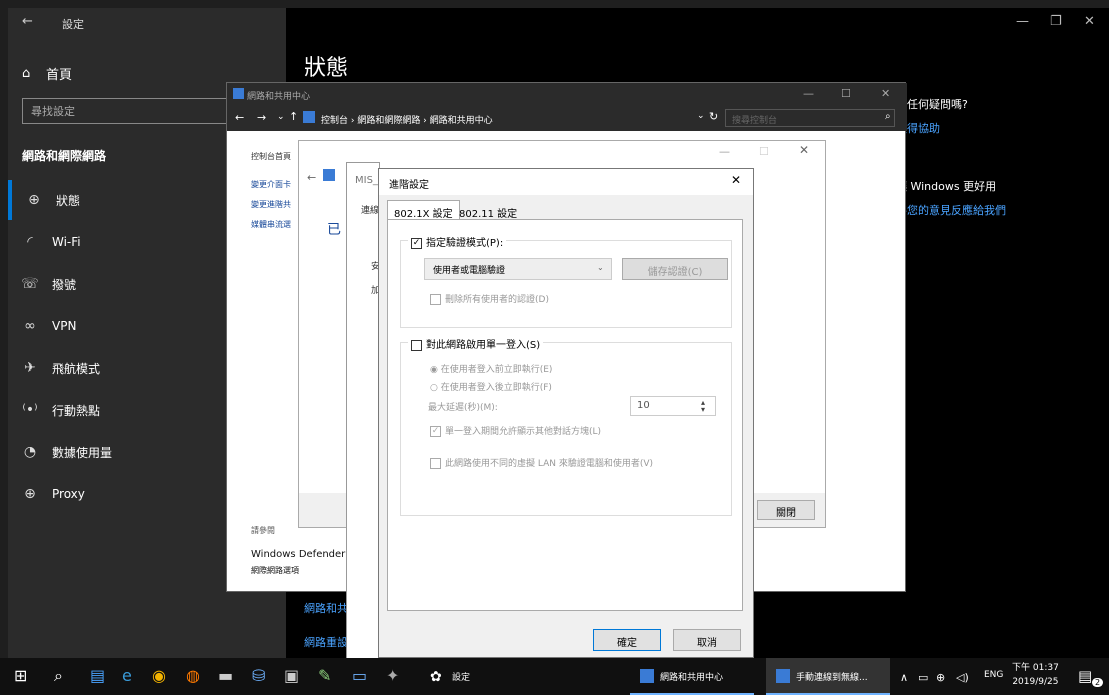  What do you see at coordinates (523, 432) in the screenshot?
I see `allow-dialogs-label: 單一登入期間允許顯示其他對話方塊(L)` at bounding box center [523, 432].